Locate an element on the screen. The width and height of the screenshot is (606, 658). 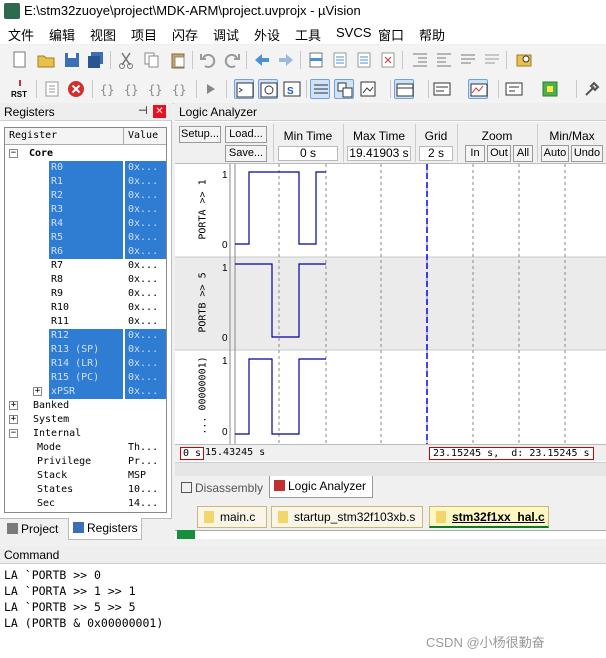
tab-project: Project is located at coordinates (34, 530).